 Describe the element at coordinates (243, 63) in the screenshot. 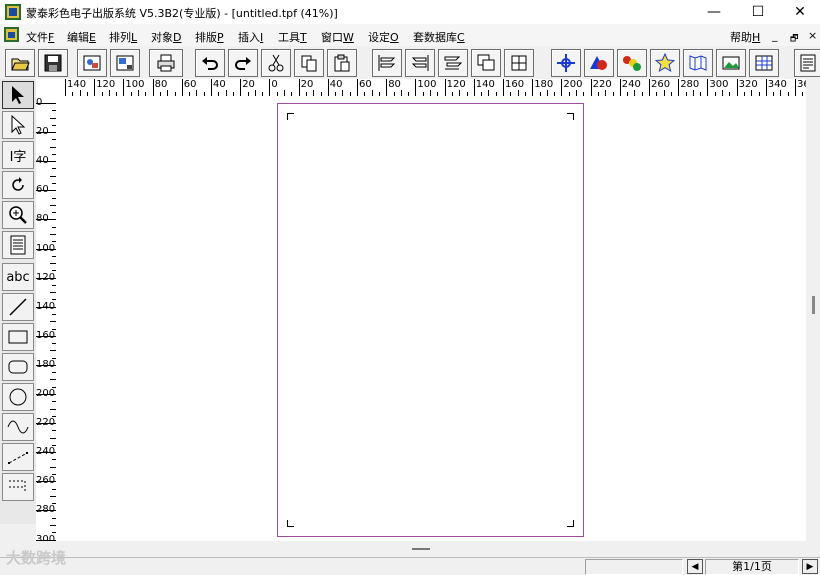

I see `redo-button` at that location.